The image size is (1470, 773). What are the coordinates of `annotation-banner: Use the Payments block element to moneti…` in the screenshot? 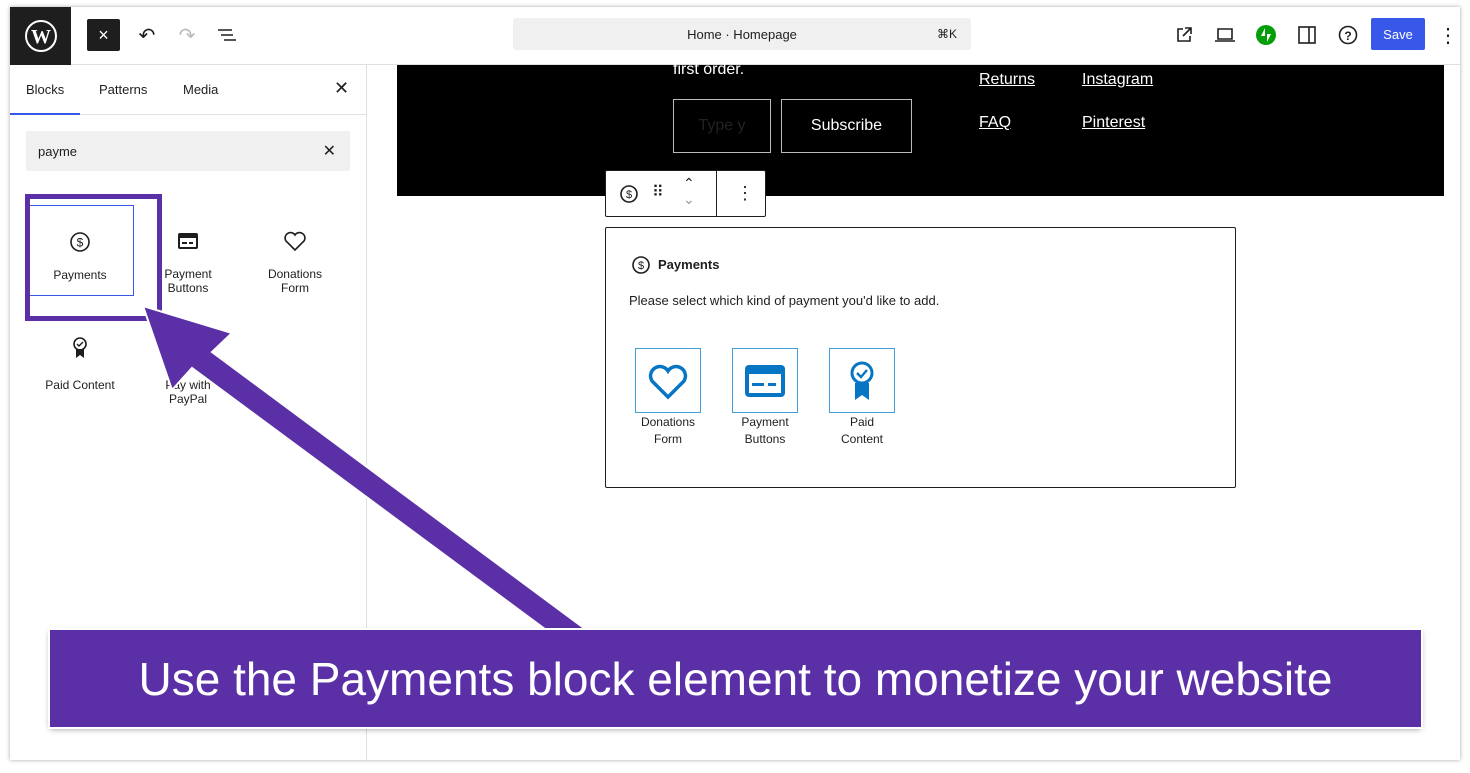 It's located at (735, 678).